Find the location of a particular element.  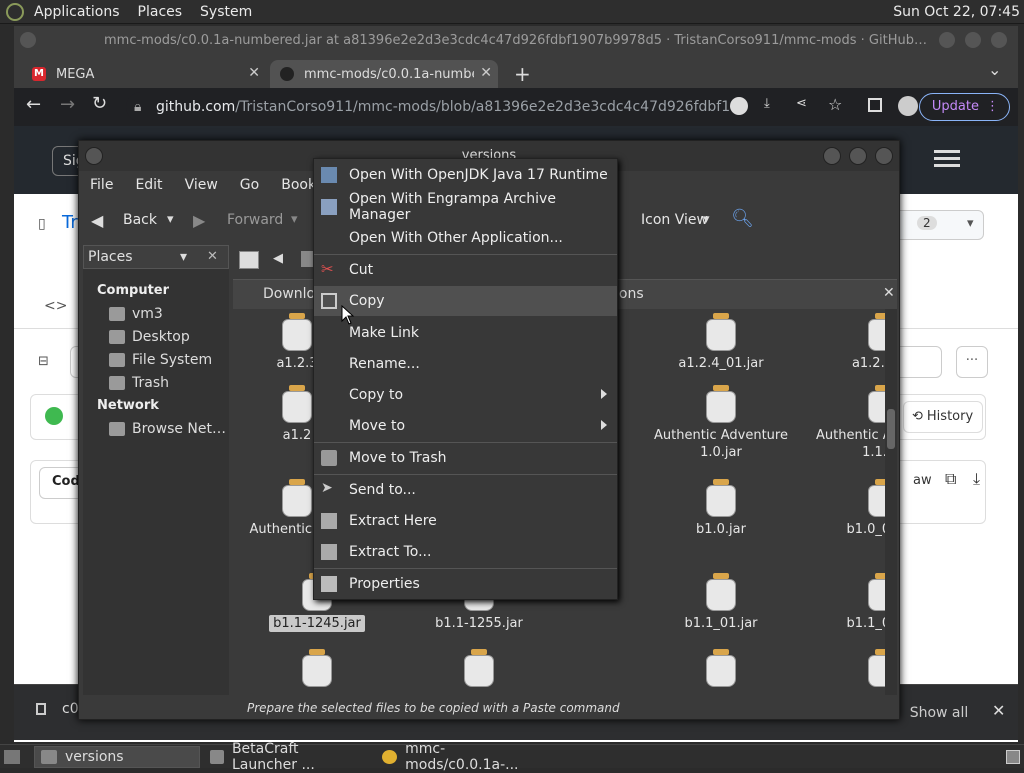

repo-owner-link: Tr is located at coordinates (70, 222).